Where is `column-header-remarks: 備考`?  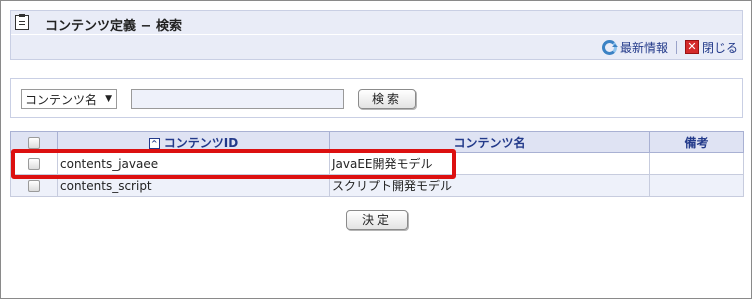 column-header-remarks: 備考 is located at coordinates (696, 142).